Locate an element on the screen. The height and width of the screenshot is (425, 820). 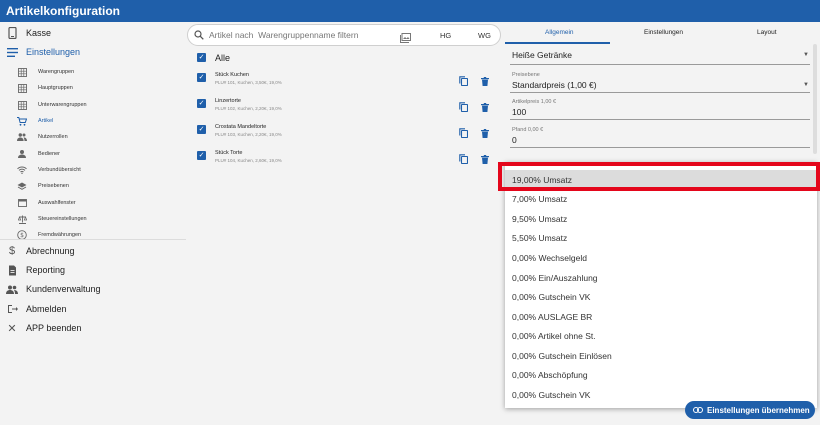
group-select-arrow-icon: ▼ is located at coordinates (806, 55).